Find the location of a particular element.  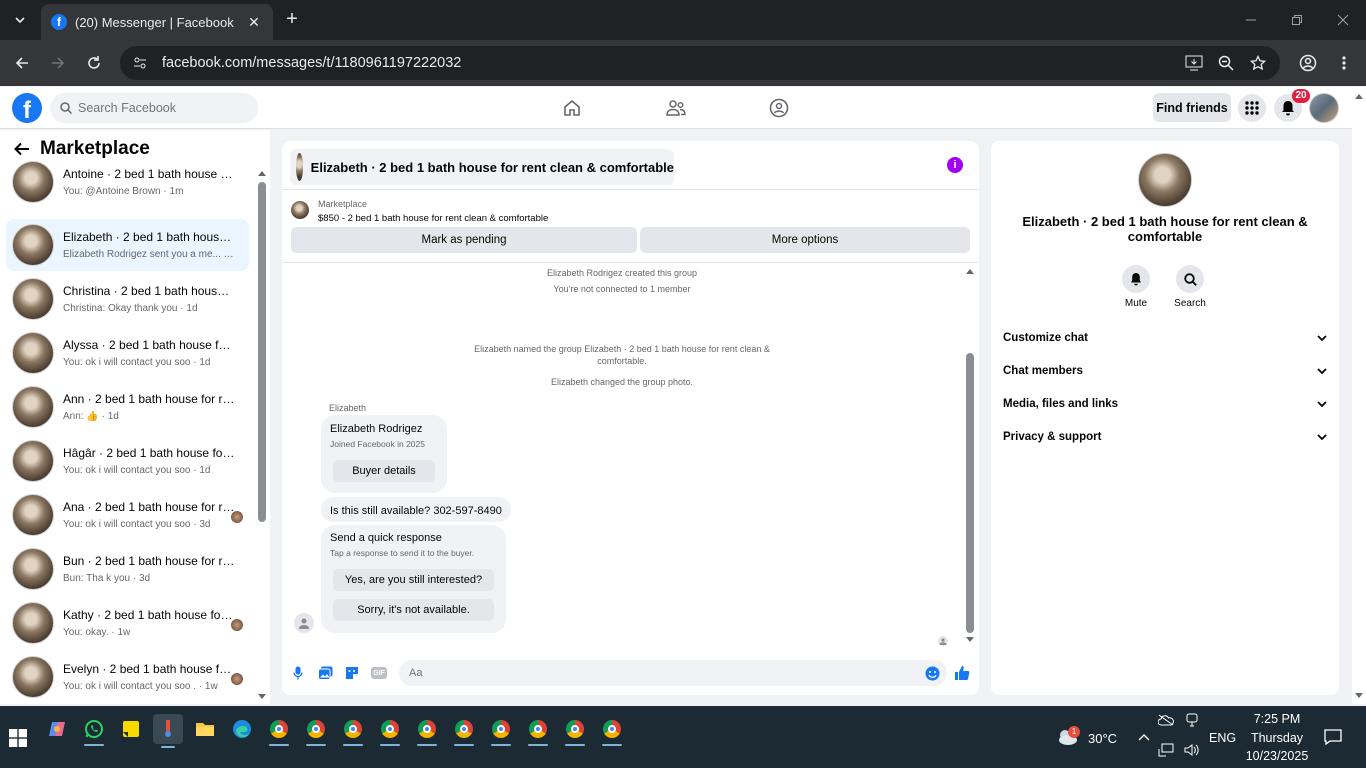

browser-menu-button is located at coordinates (1344, 63).